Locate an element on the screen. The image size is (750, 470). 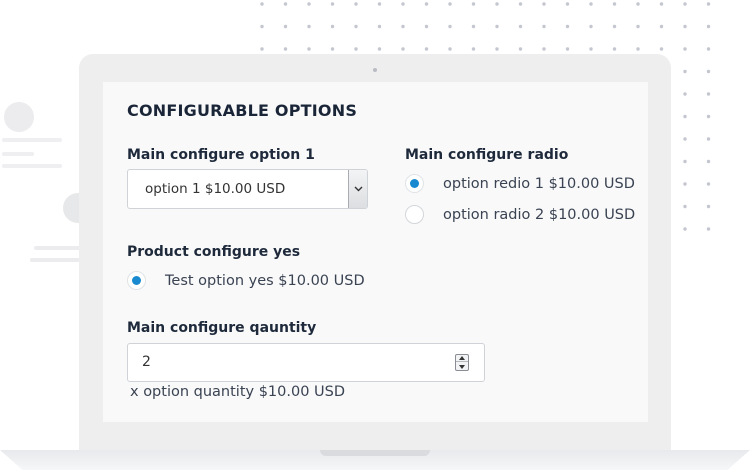
config-radio-label: Main configure radio is located at coordinates (487, 155).